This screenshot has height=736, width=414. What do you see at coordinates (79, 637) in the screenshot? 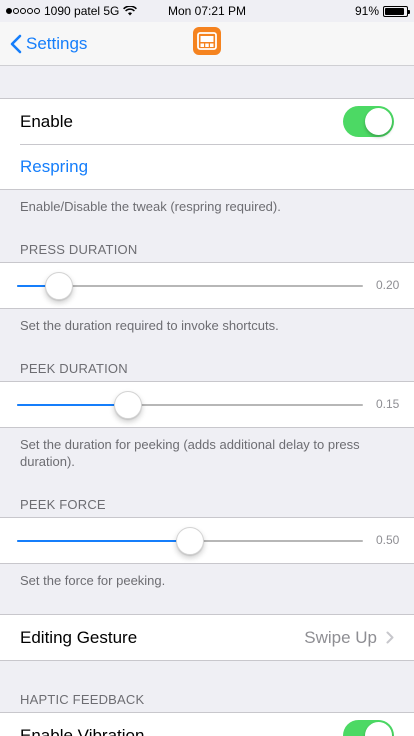
I see `editing-gesture-label: Editing Gesture` at bounding box center [79, 637].